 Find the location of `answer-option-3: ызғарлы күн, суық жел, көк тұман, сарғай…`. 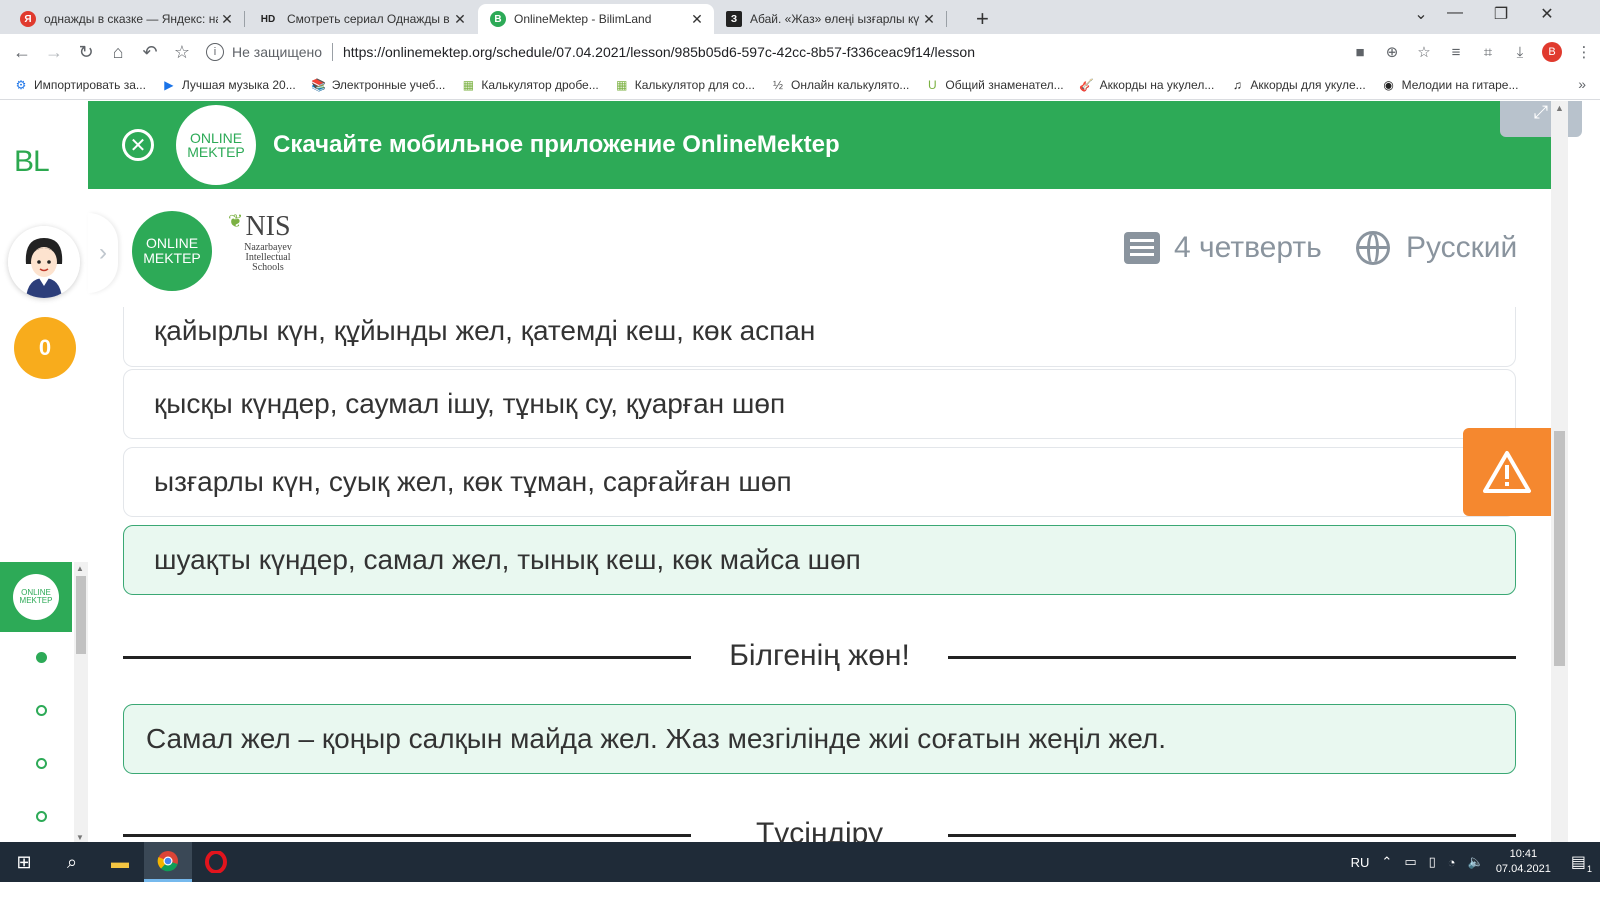

answer-option-3: ызғарлы күн, суық жел, көк тұман, сарғай… is located at coordinates (819, 482).